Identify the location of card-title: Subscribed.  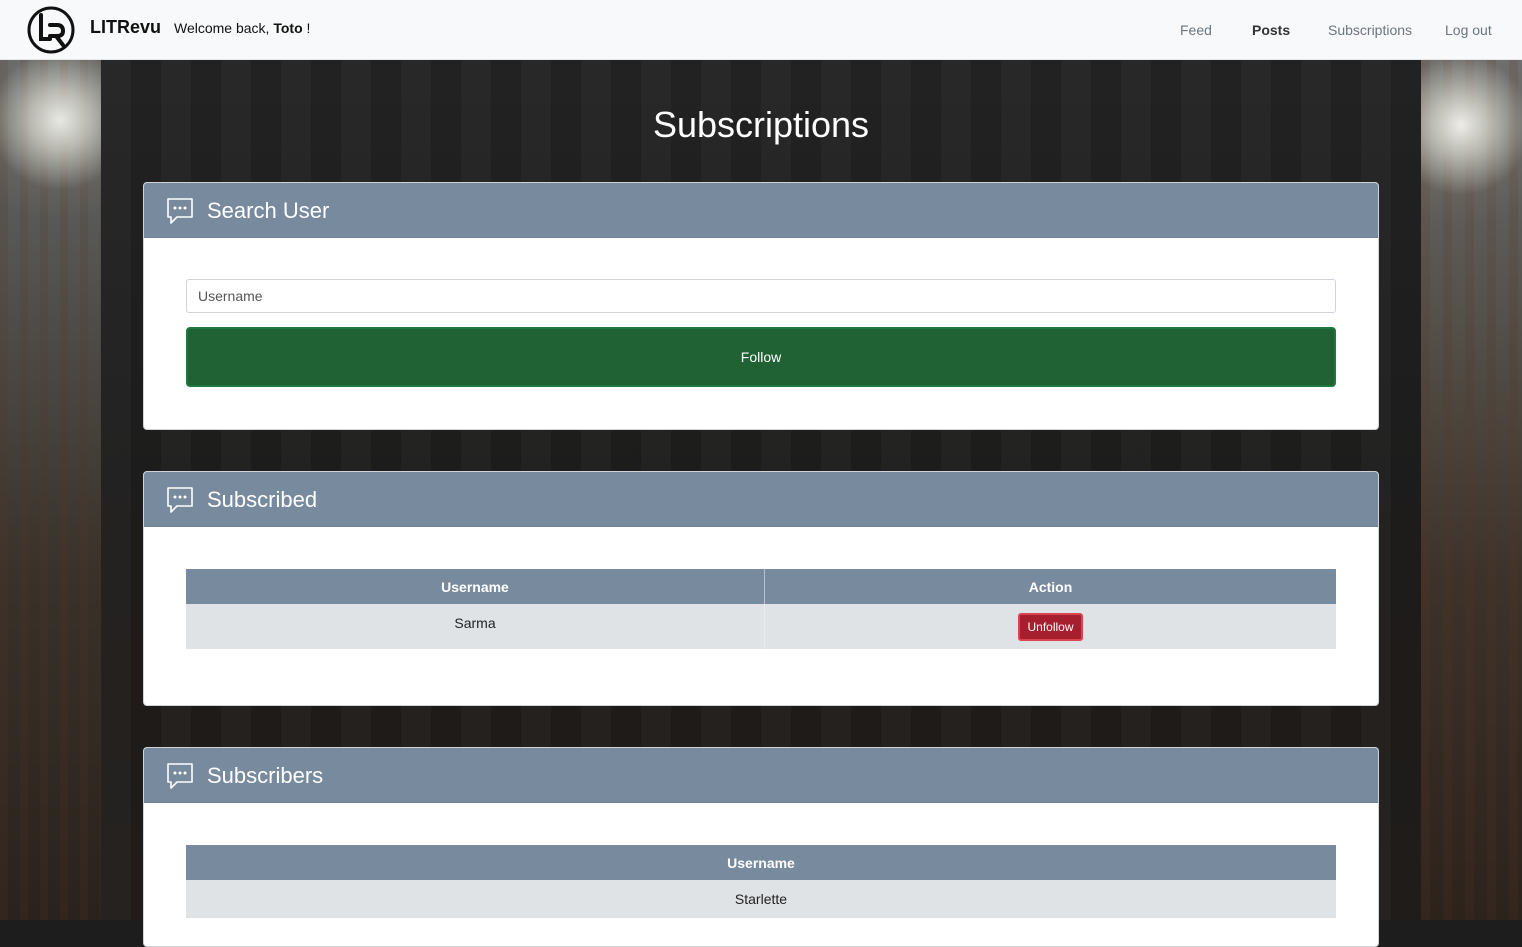
(262, 499).